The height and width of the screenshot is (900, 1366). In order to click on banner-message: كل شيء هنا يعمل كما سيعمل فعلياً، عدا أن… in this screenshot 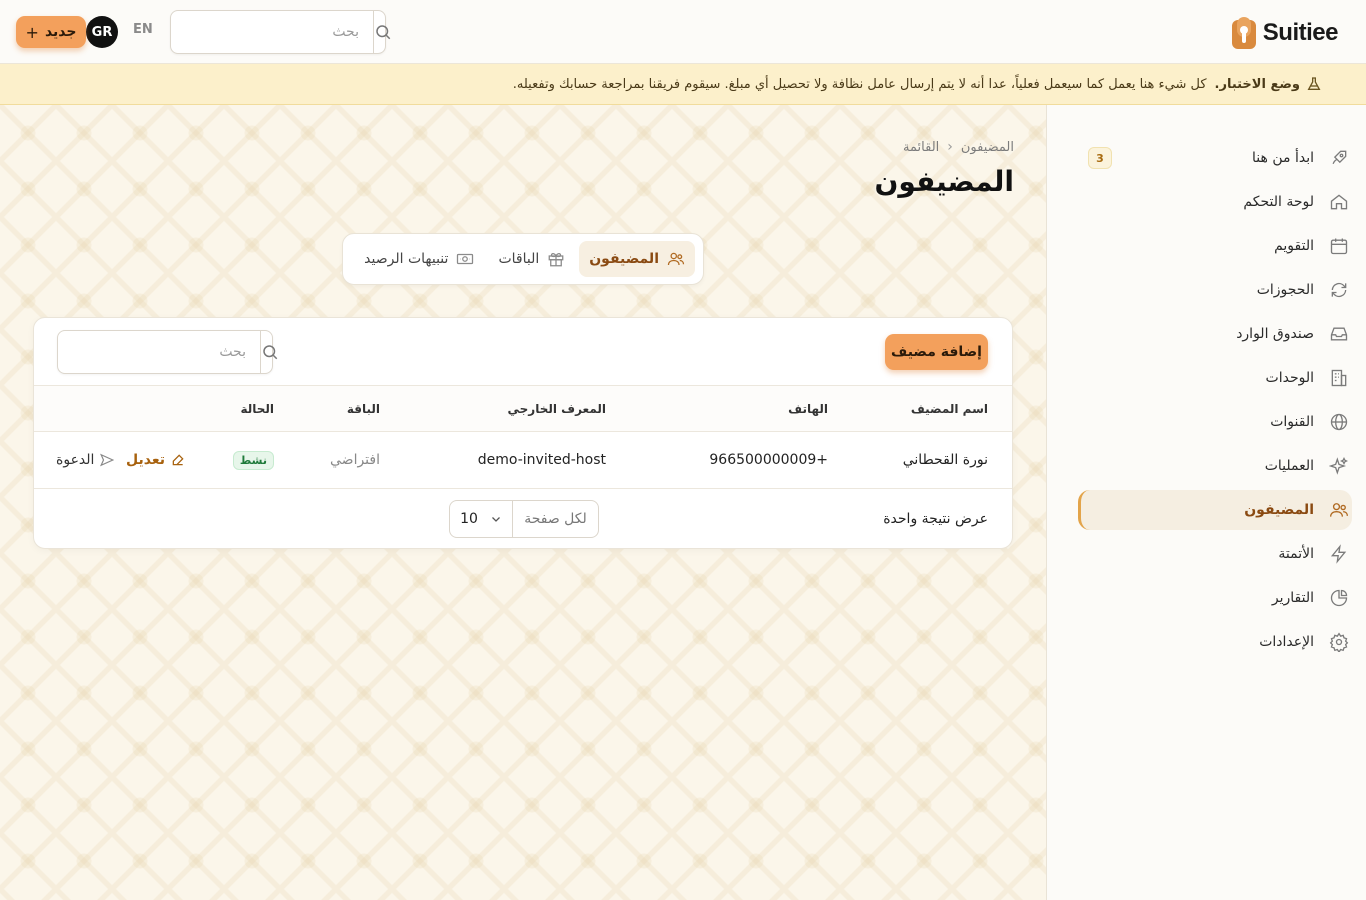, I will do `click(859, 84)`.